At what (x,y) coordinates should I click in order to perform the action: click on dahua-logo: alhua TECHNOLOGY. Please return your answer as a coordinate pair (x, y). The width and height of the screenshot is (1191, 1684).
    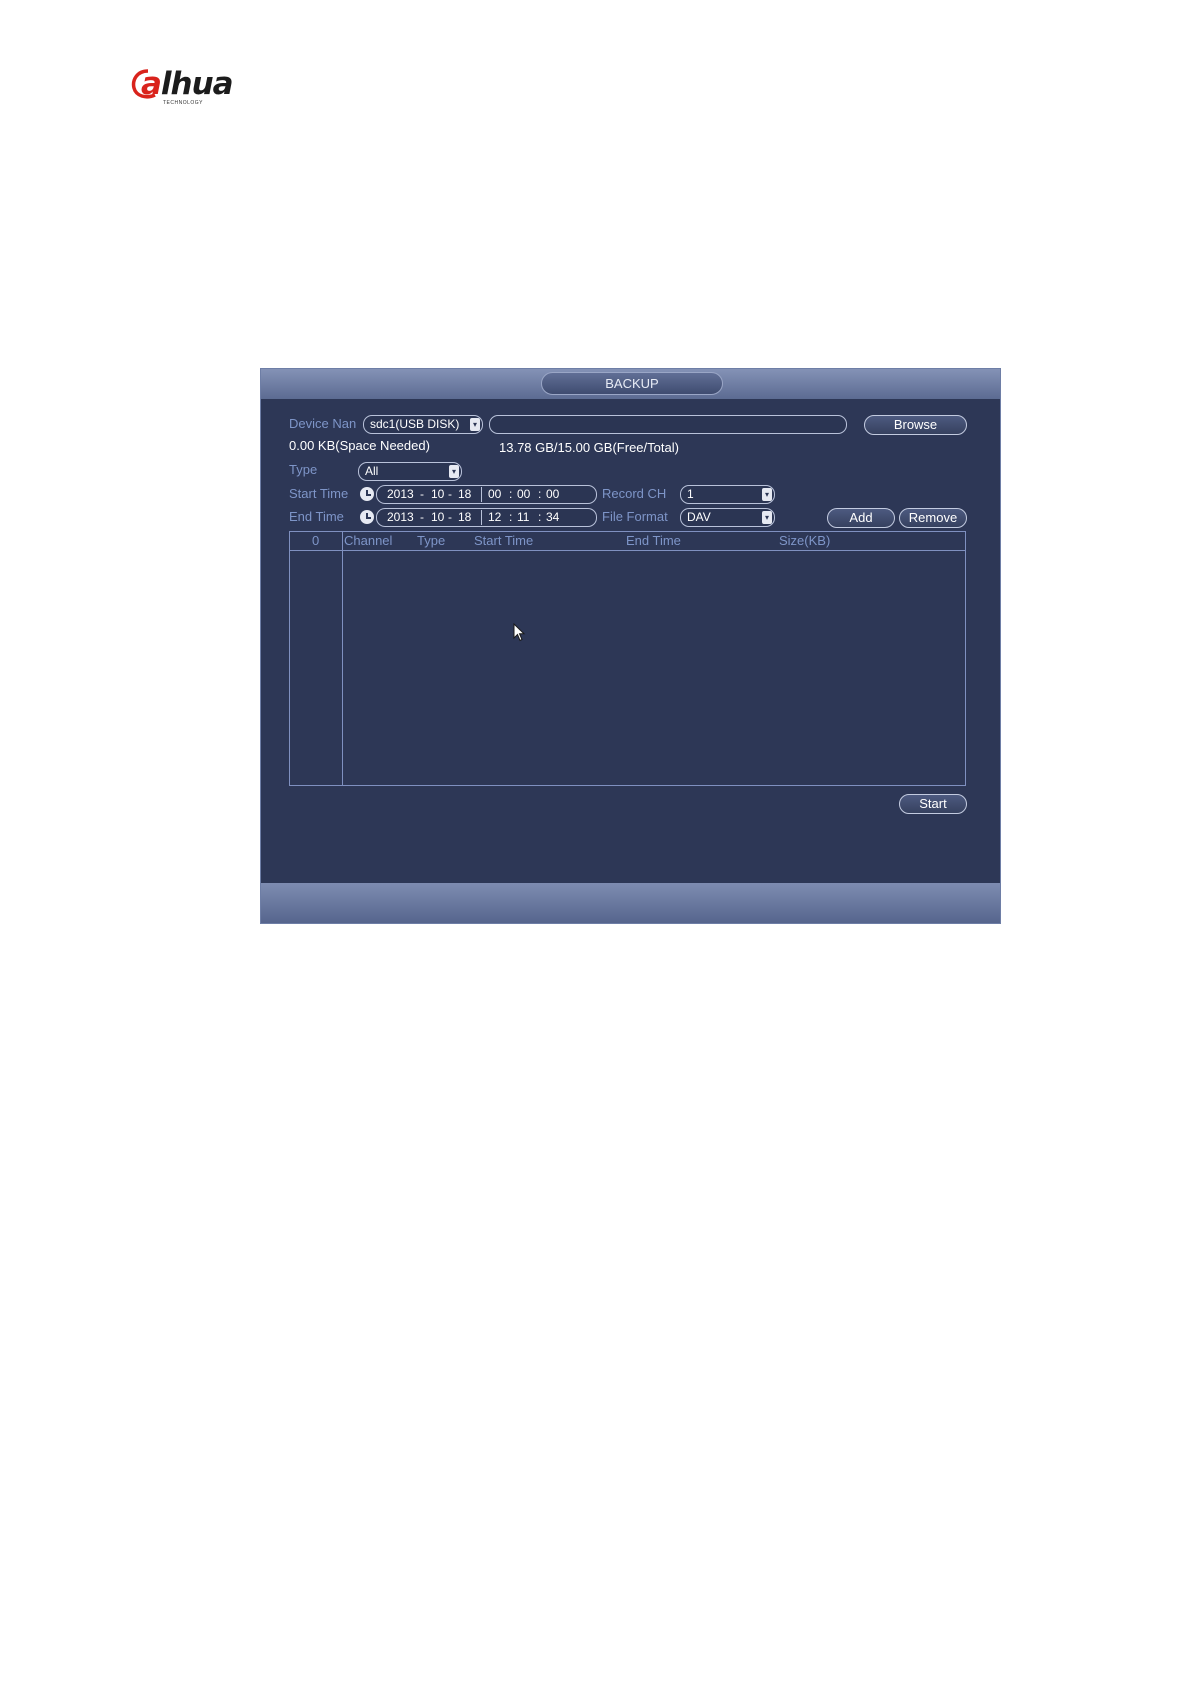
    Looking at the image, I should click on (192, 87).